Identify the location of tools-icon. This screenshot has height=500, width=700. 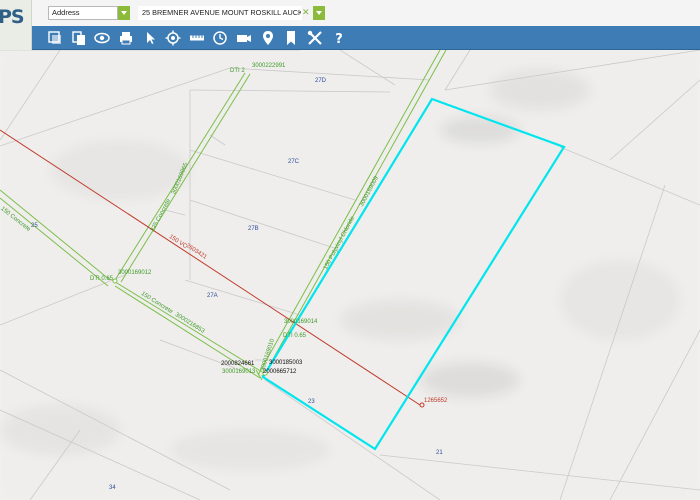
(314, 37).